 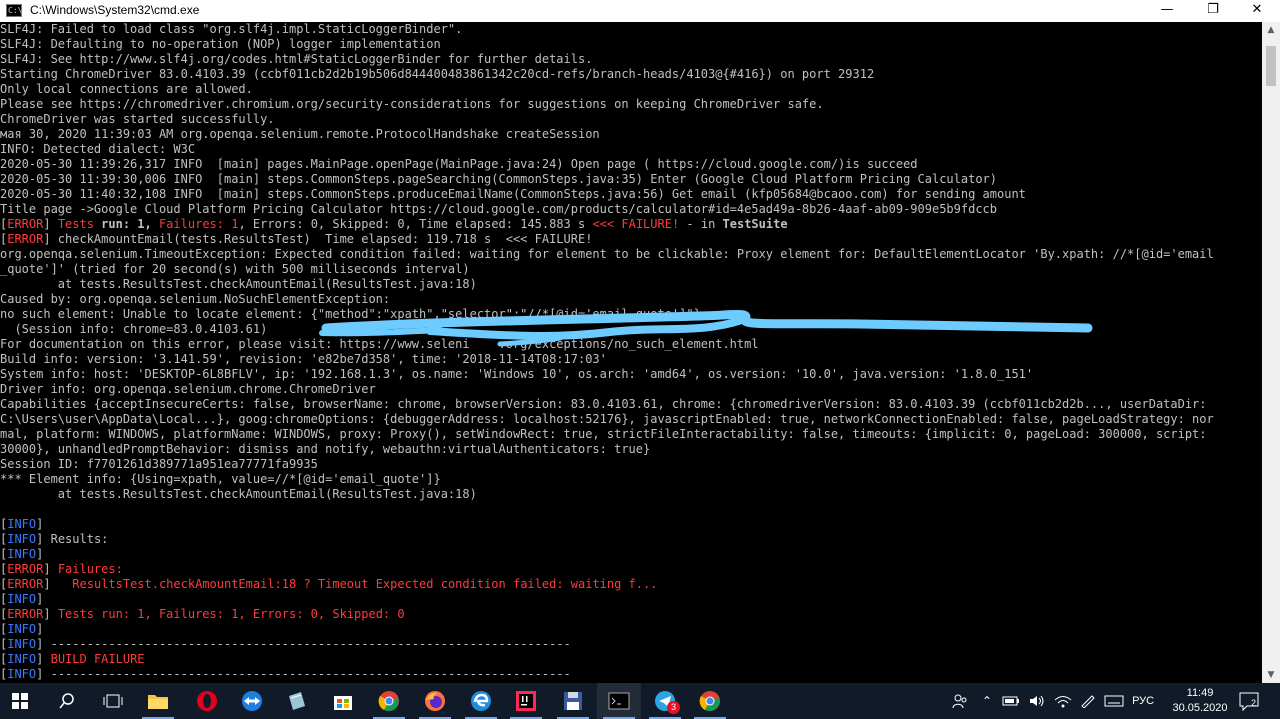 I want to click on chrome-button, so click(x=389, y=701).